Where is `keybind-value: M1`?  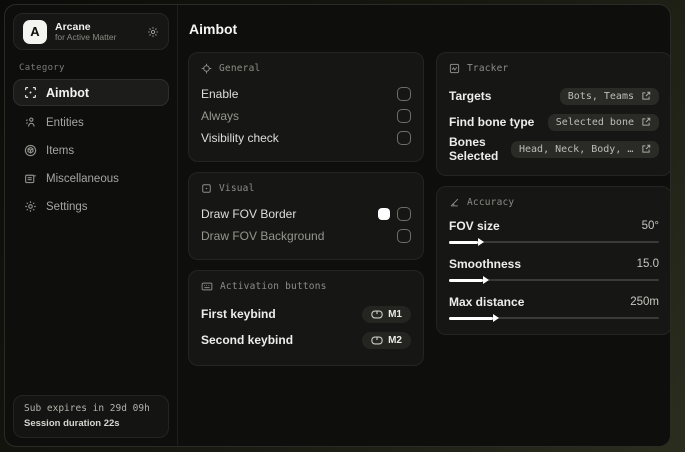 keybind-value: M1 is located at coordinates (395, 314).